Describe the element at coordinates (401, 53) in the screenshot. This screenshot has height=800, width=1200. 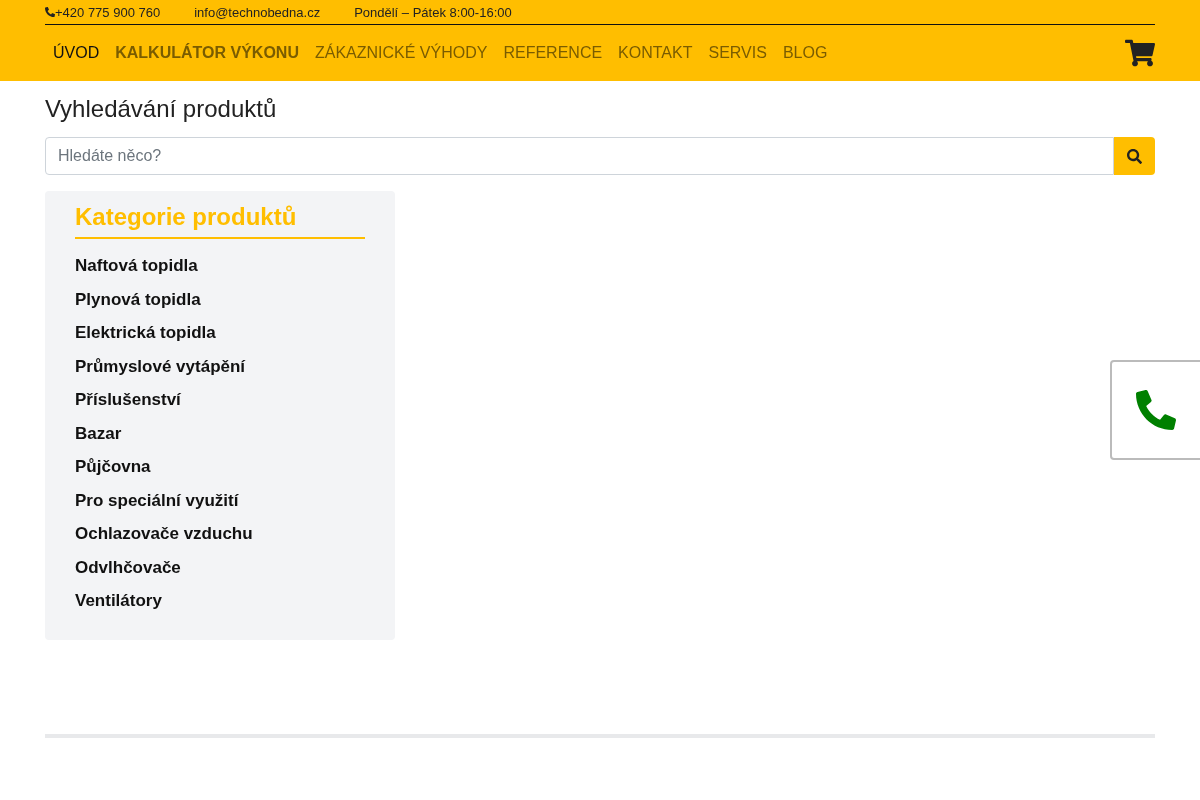
I see `nav-link: ZÁKAZNICKÉ VÝHODY` at that location.